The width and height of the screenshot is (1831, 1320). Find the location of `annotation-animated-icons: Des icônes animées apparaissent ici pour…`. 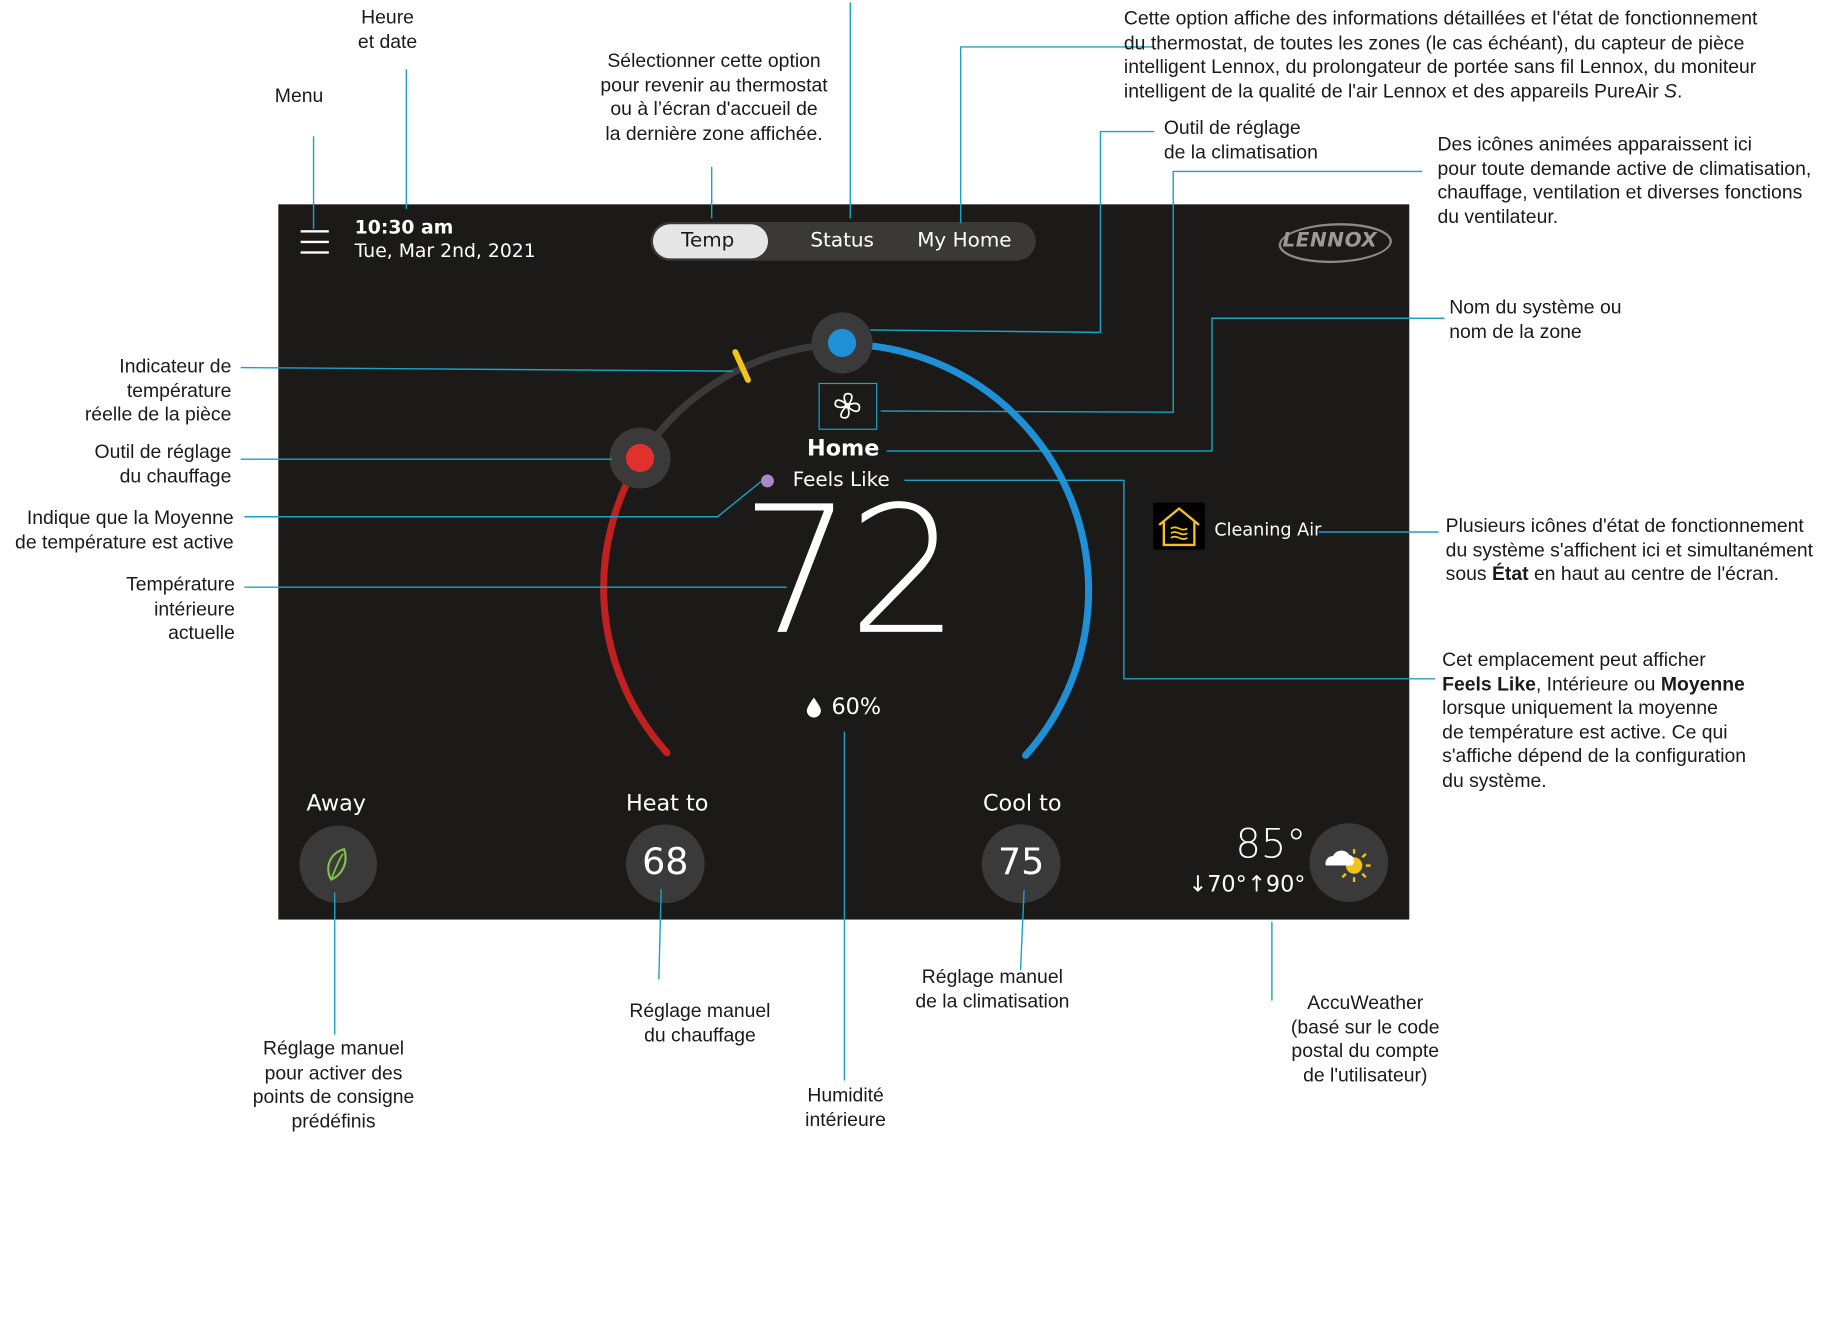

annotation-animated-icons: Des icônes animées apparaissent ici pour… is located at coordinates (1624, 180).